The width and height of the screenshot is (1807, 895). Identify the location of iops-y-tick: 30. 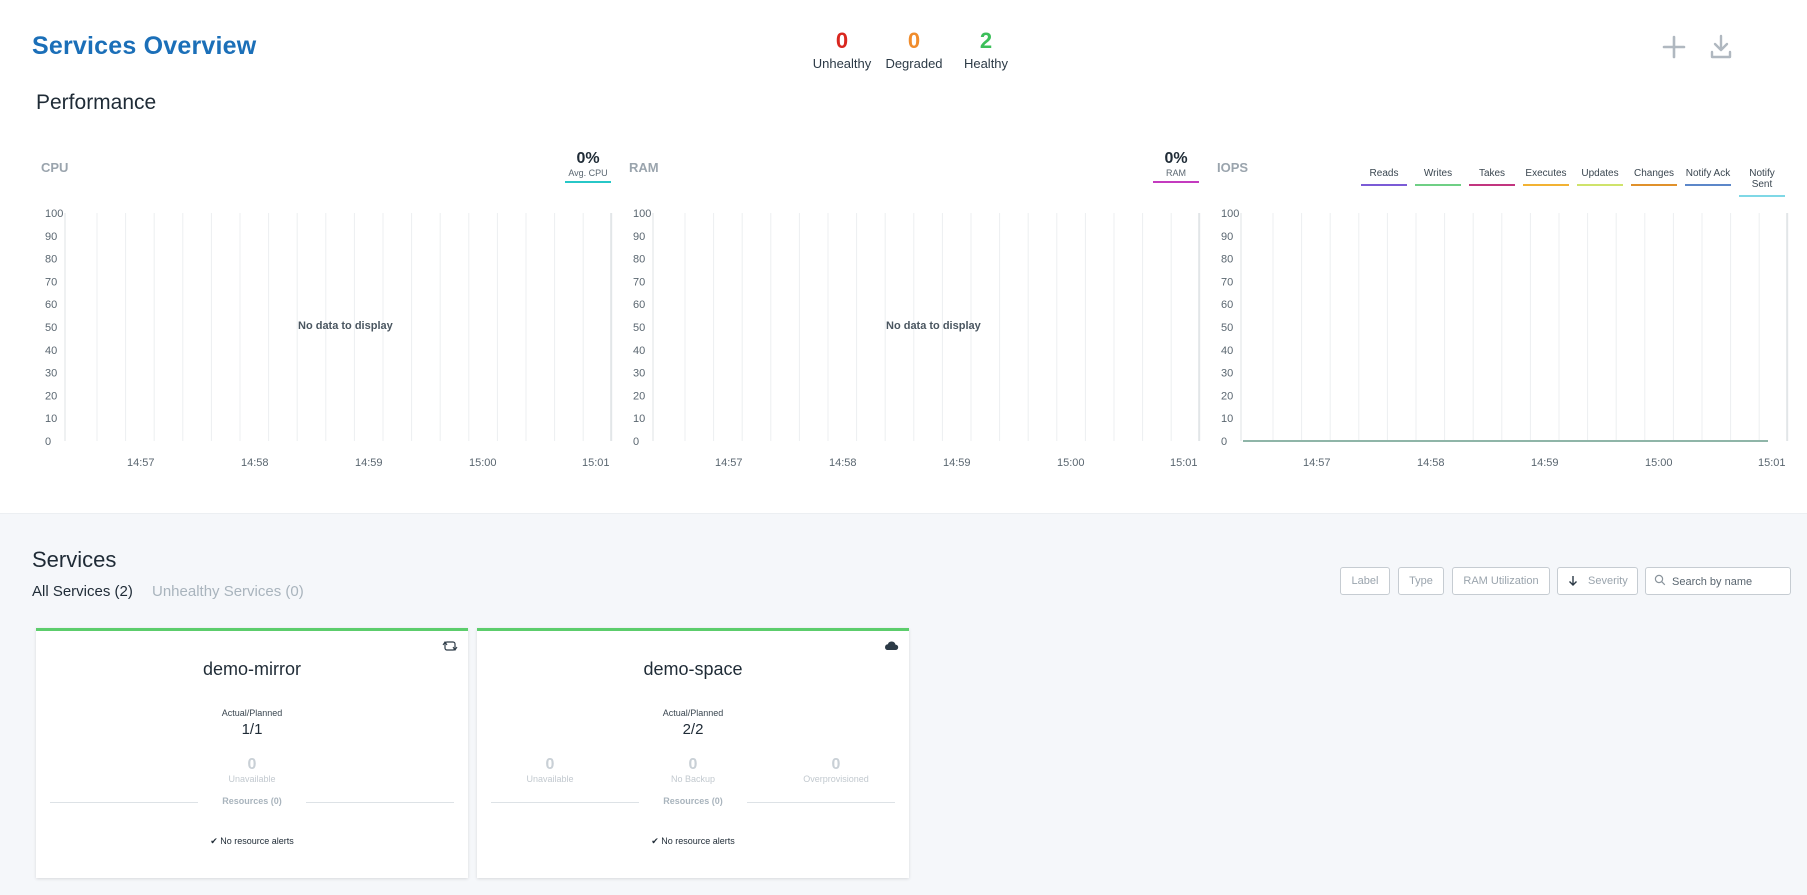
(1227, 374).